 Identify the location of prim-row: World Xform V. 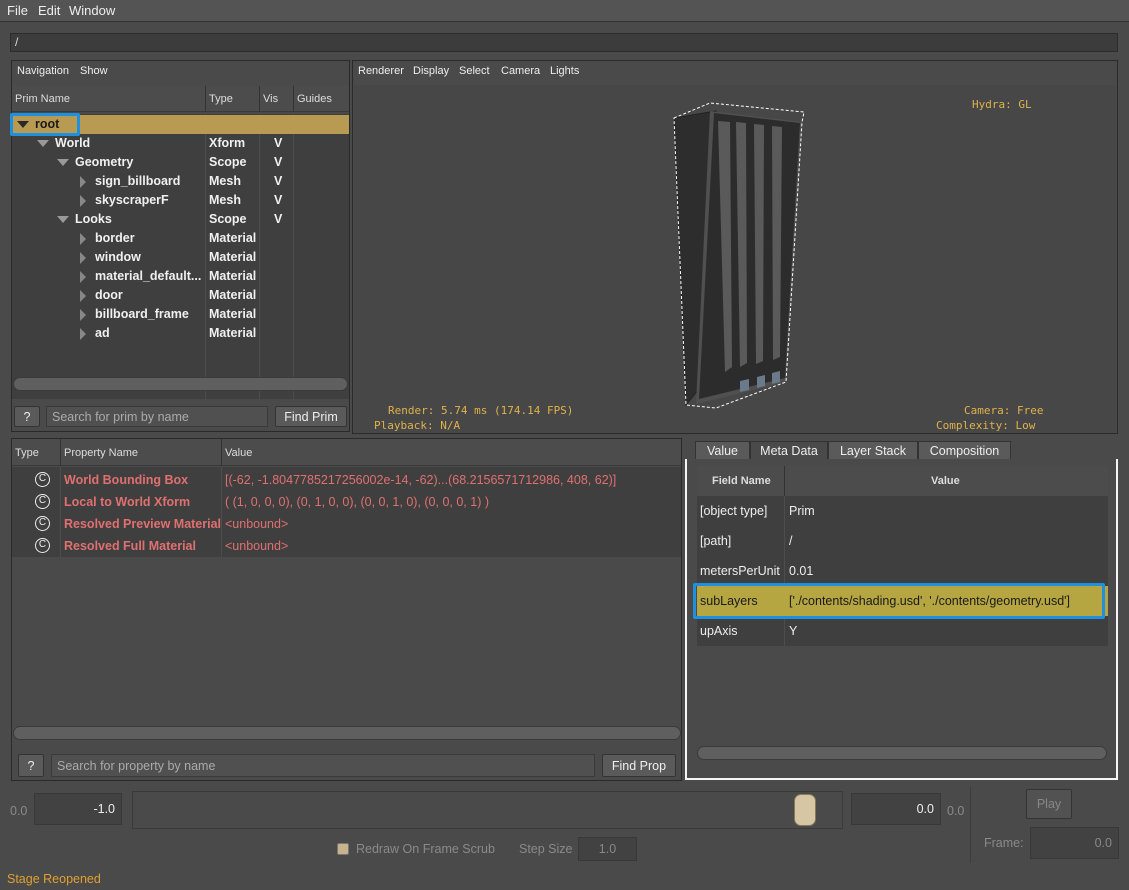
(180, 143).